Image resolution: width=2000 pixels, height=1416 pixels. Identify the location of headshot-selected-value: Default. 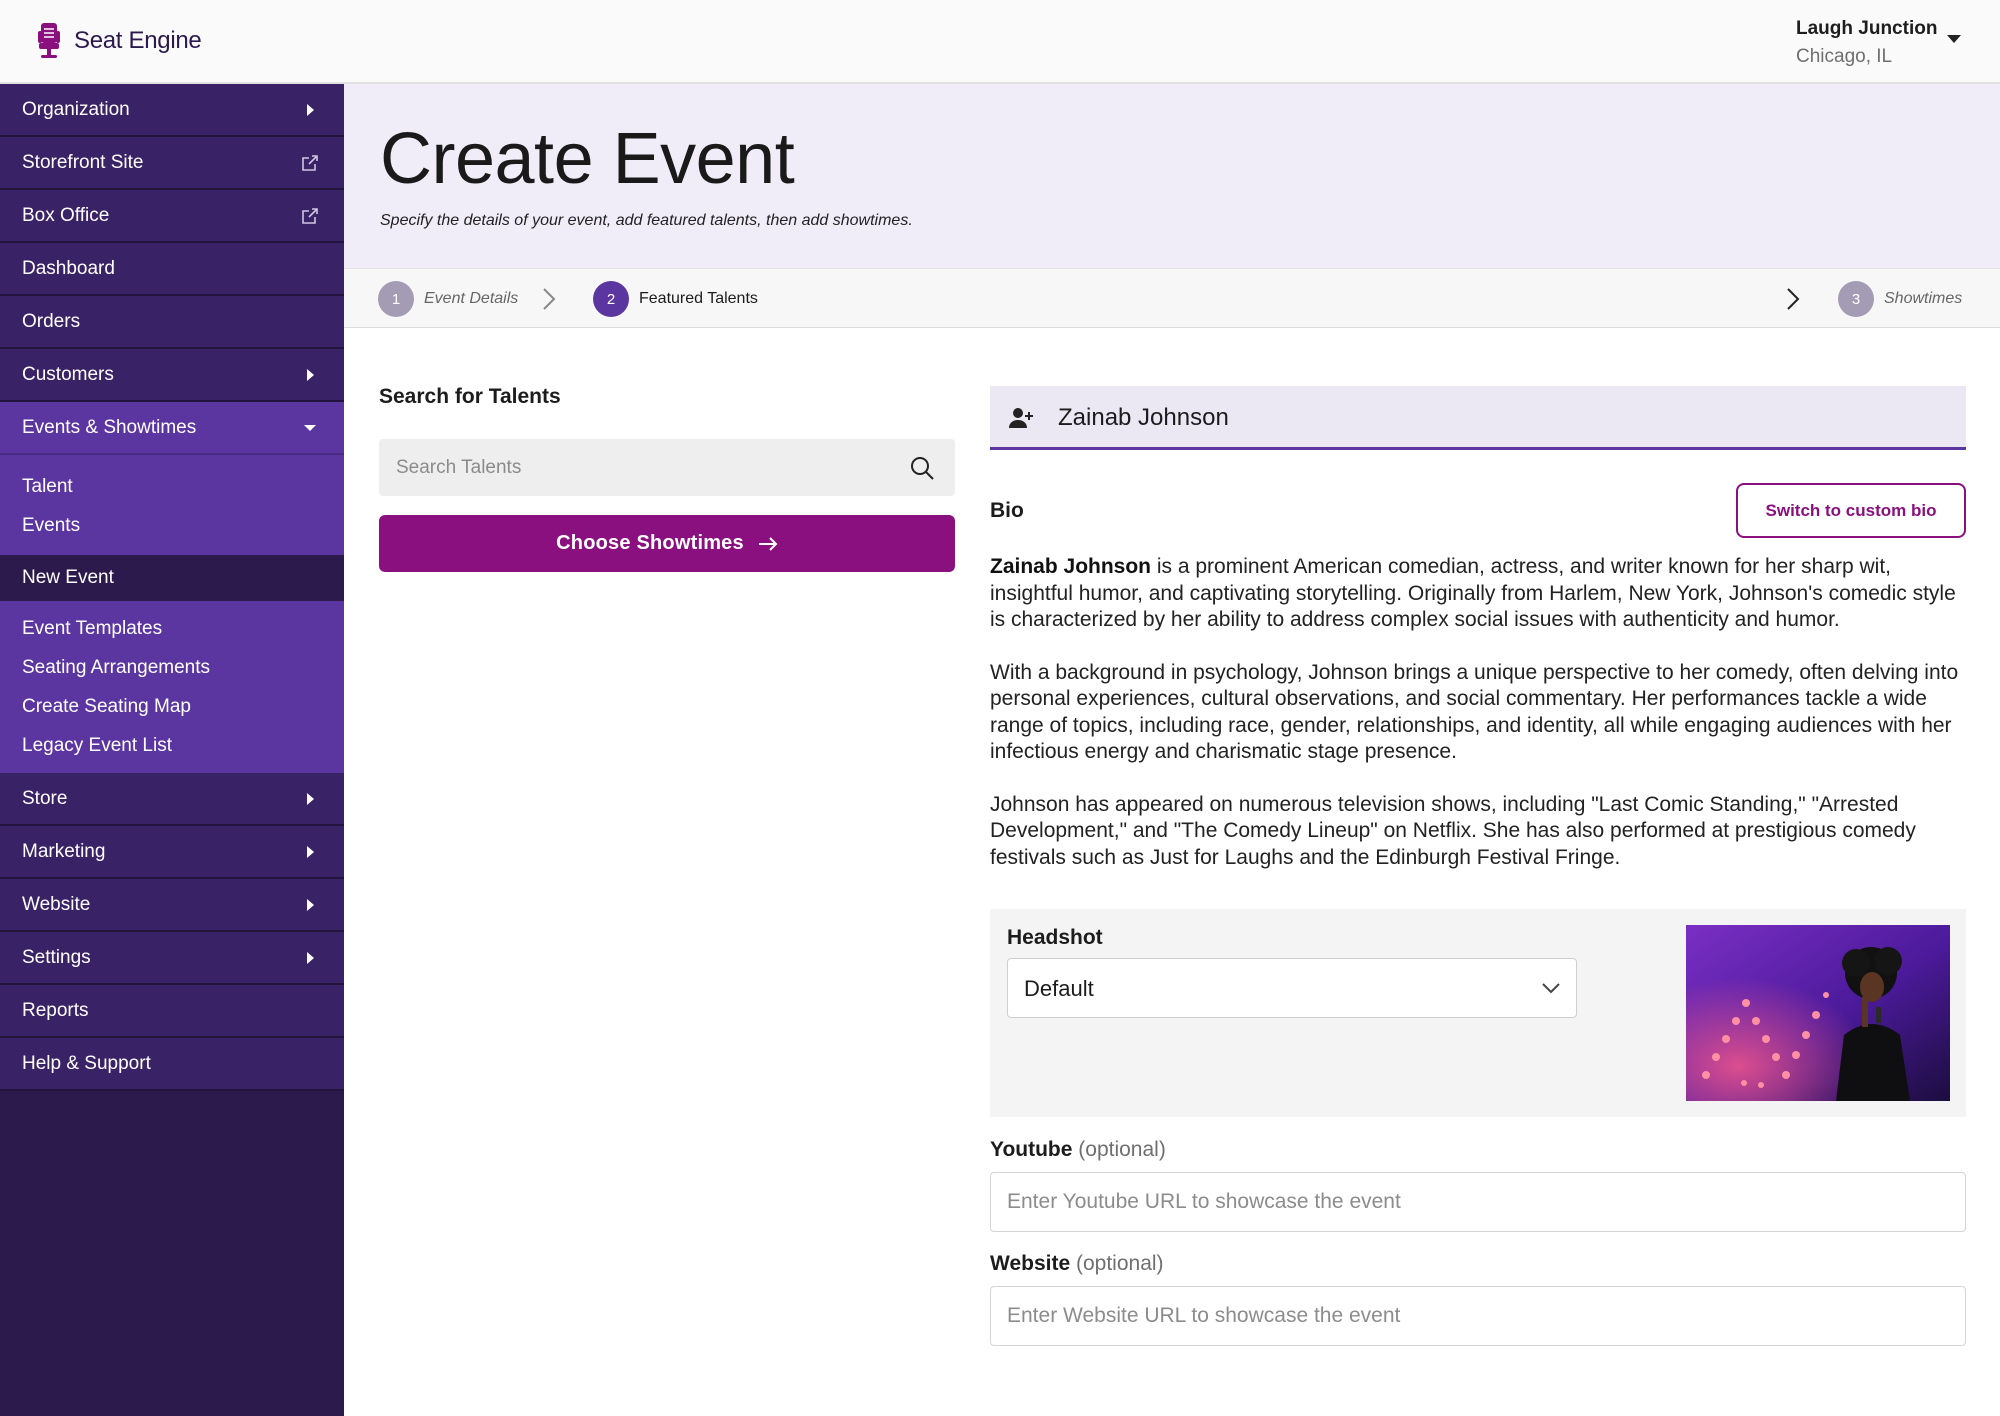
(1059, 988).